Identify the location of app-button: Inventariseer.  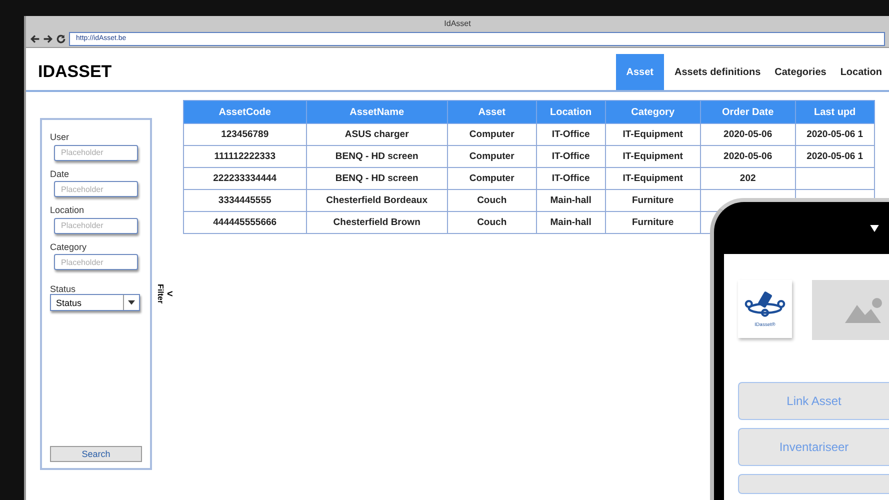
(813, 447).